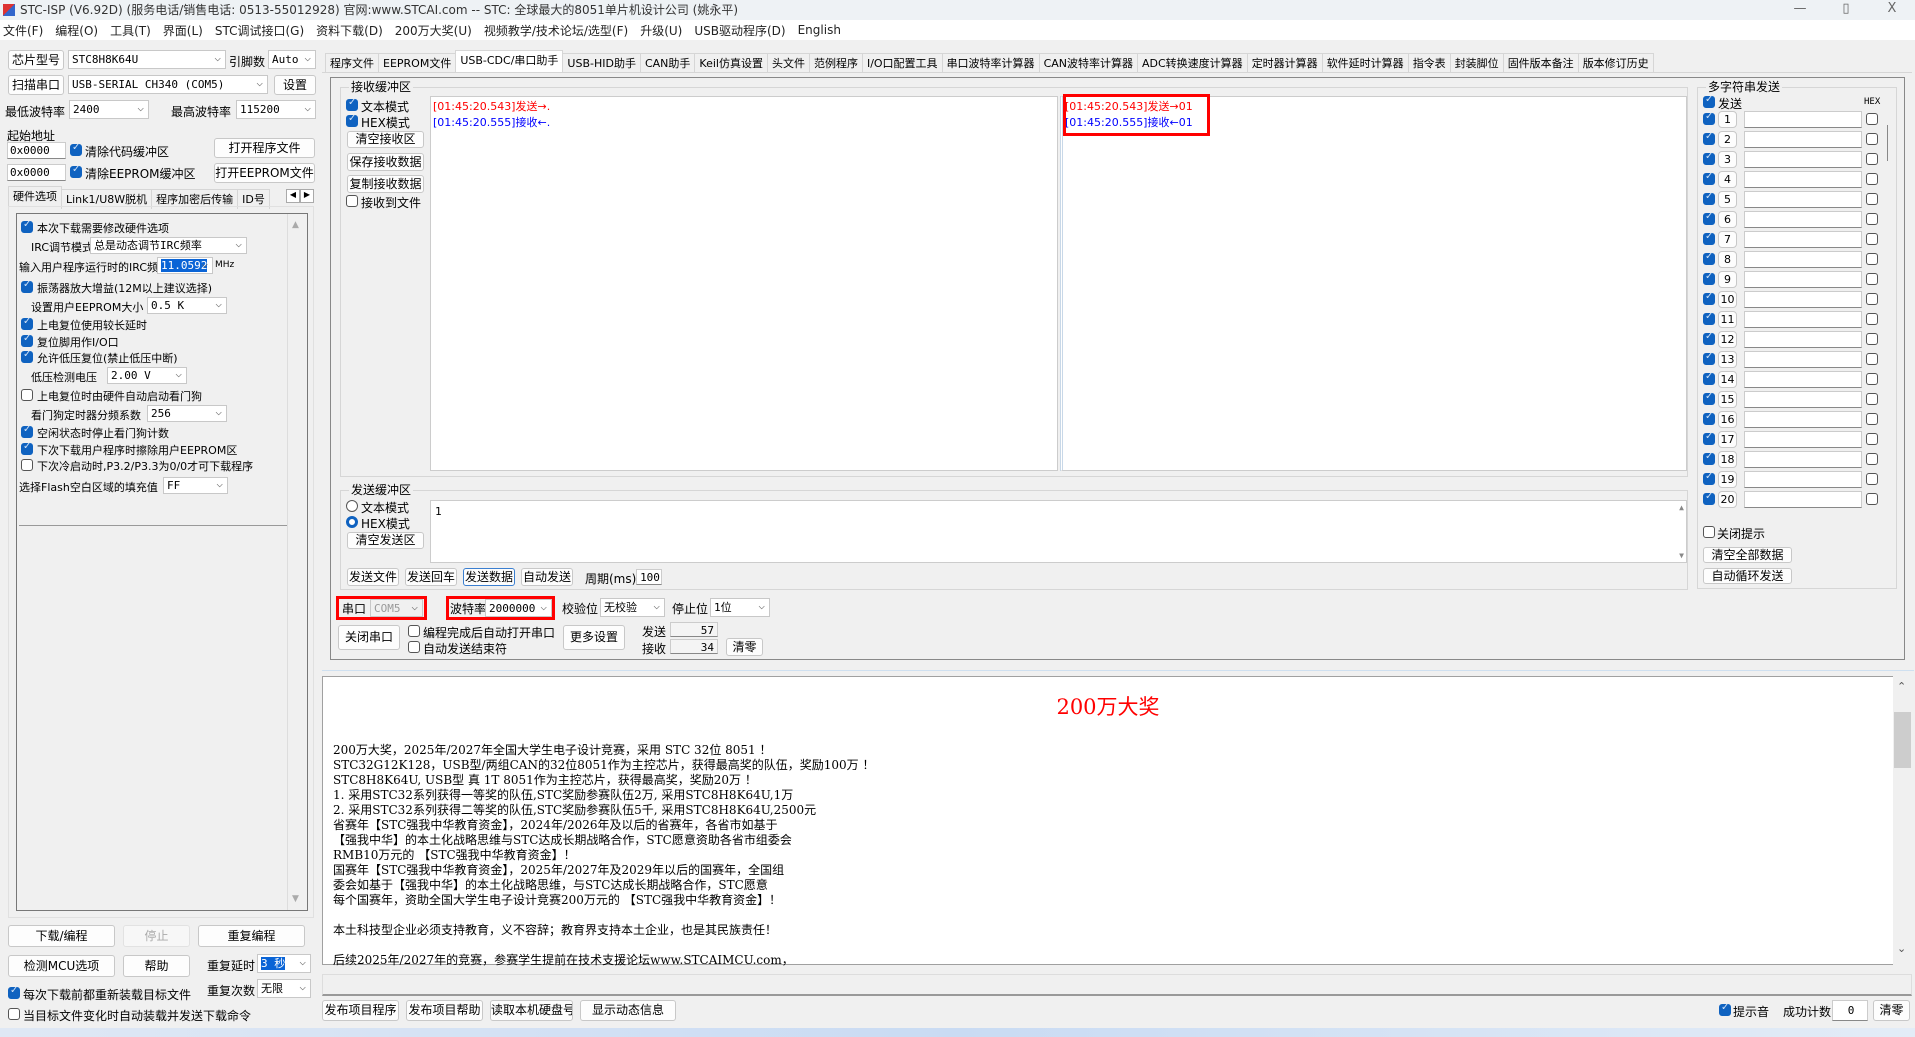 This screenshot has height=1037, width=1915. I want to click on tab-8: I/O口配置工具, so click(902, 63).